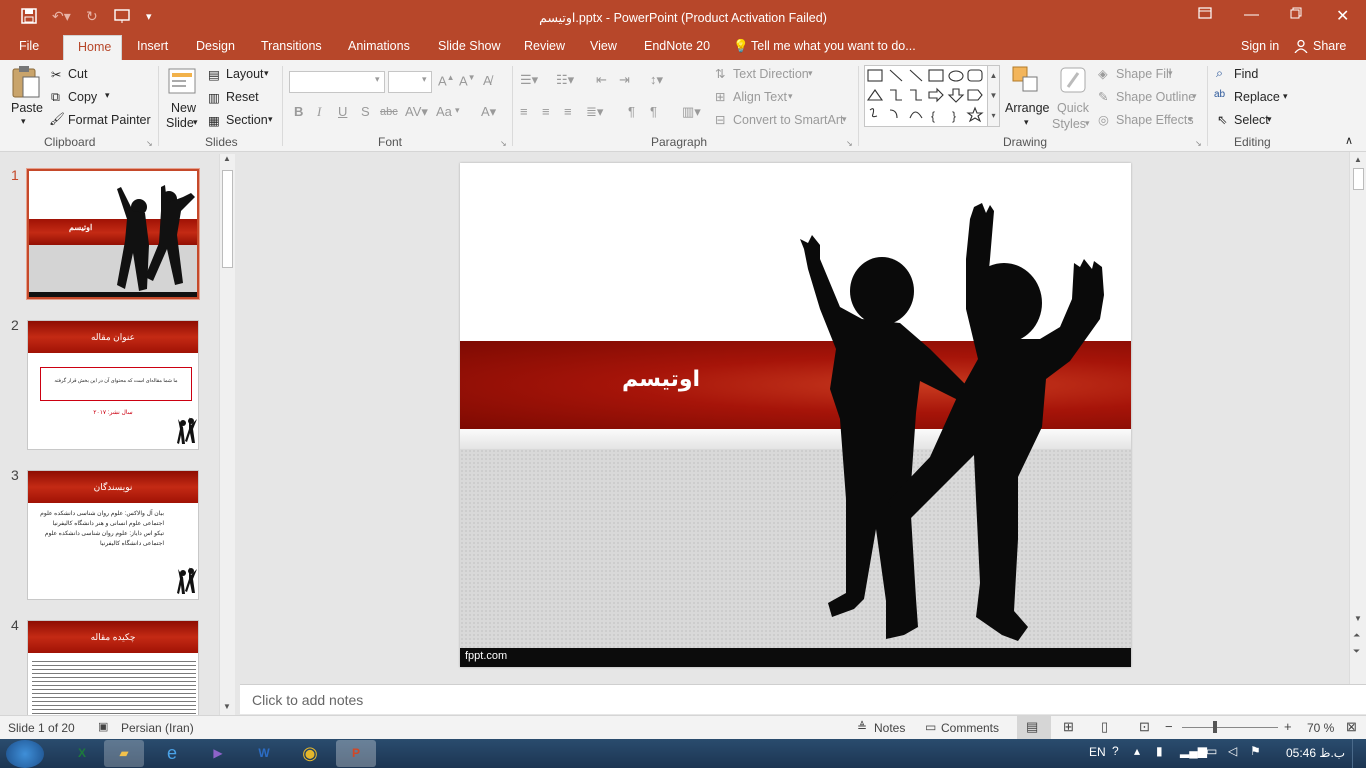 Image resolution: width=1366 pixels, height=768 pixels. What do you see at coordinates (310, 753) in the screenshot?
I see `chrome-icon: ◉` at bounding box center [310, 753].